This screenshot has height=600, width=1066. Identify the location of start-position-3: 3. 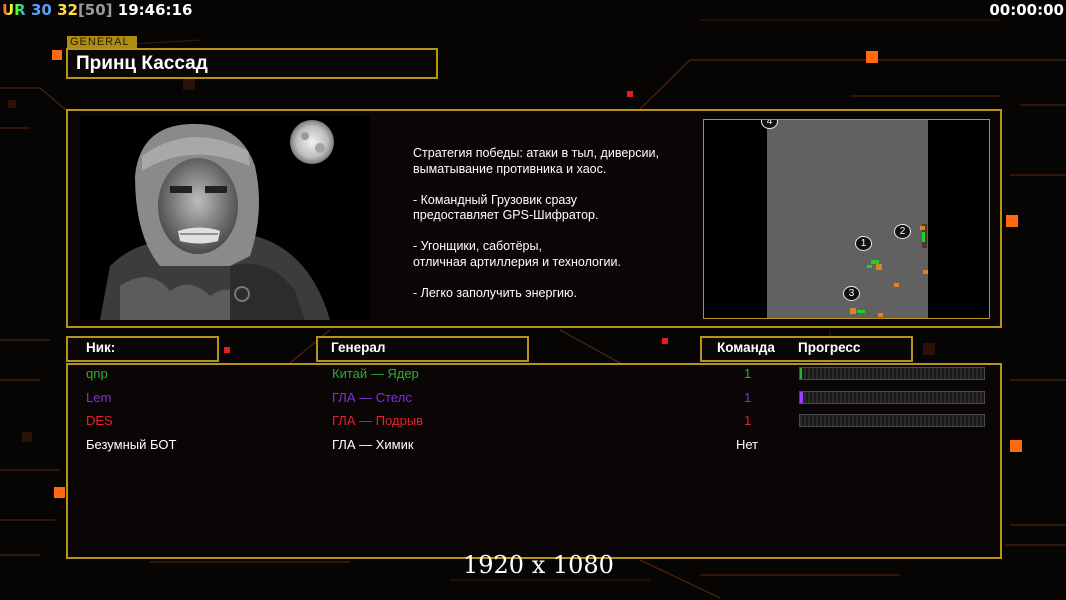
(851, 293).